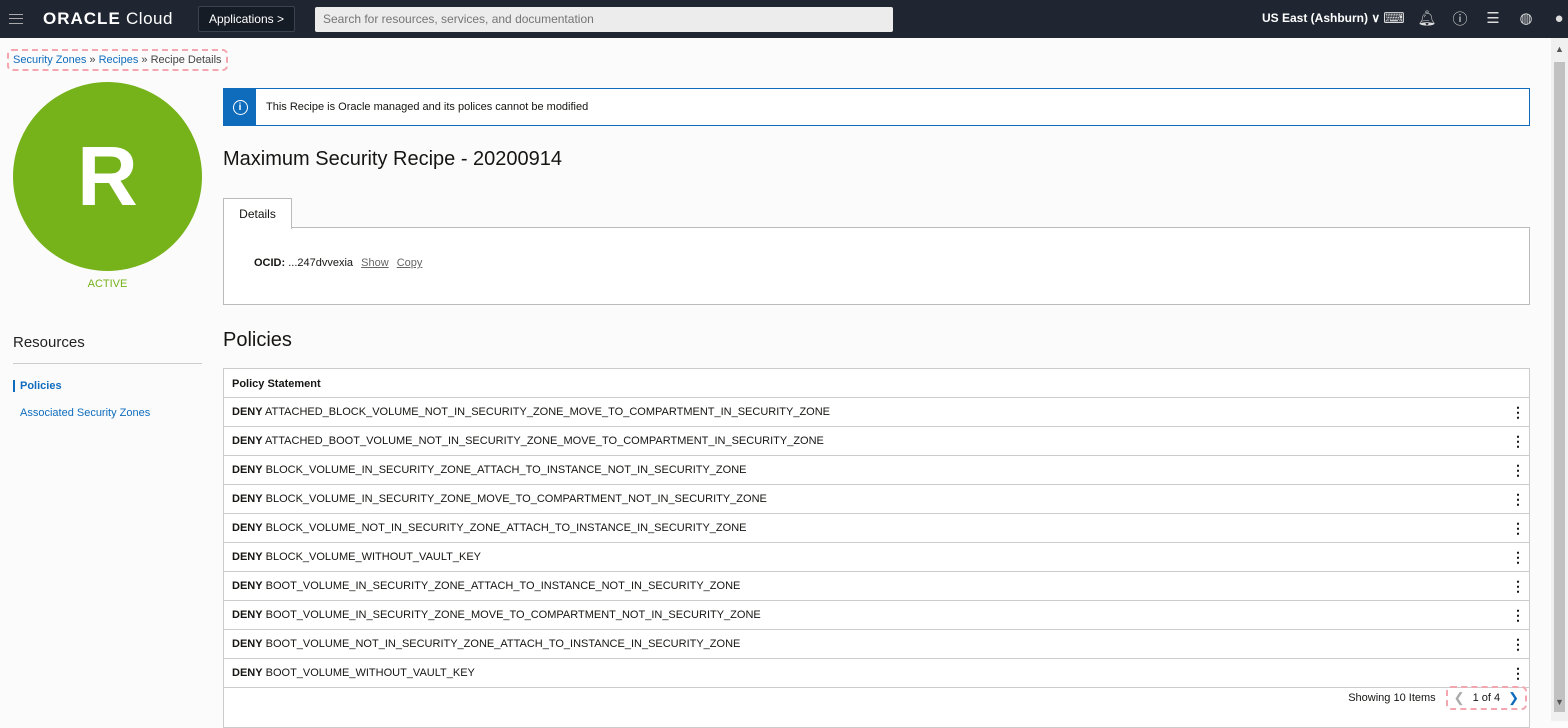 The width and height of the screenshot is (1568, 728). What do you see at coordinates (876, 383) in the screenshot?
I see `column-header-policy-statement: Policy Statement` at bounding box center [876, 383].